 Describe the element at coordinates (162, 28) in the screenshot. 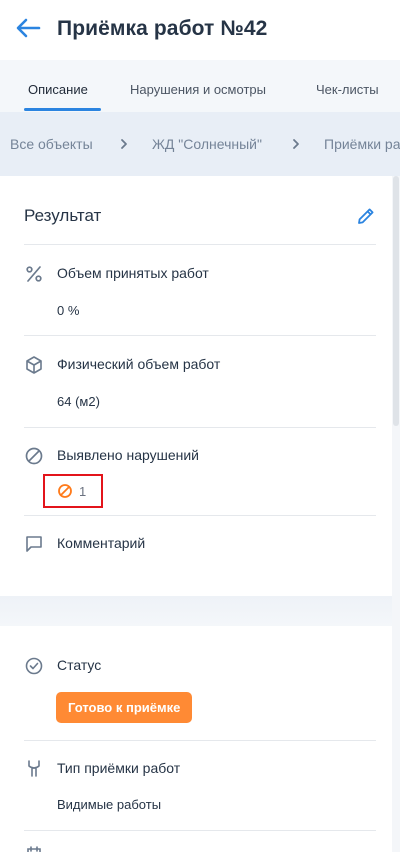

I see `page-title: Приёмка работ №42` at that location.